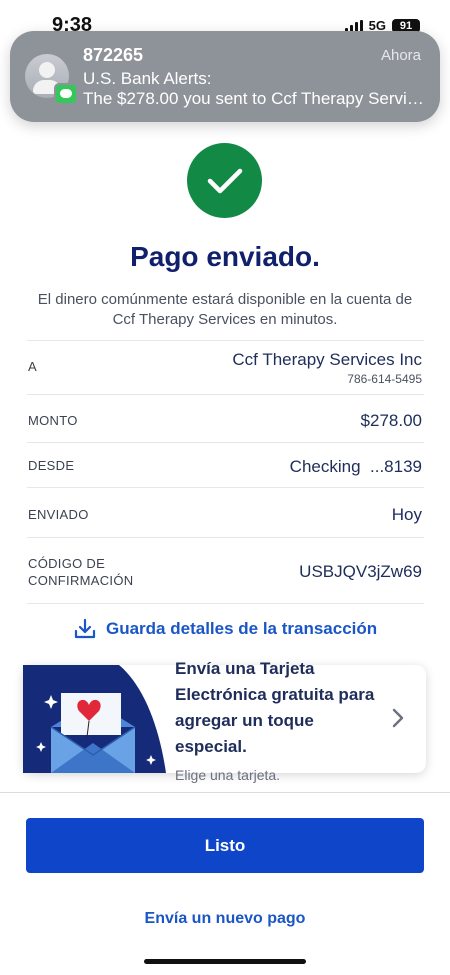 This screenshot has width=450, height=975. Describe the element at coordinates (225, 961) in the screenshot. I see `home-indicator` at that location.